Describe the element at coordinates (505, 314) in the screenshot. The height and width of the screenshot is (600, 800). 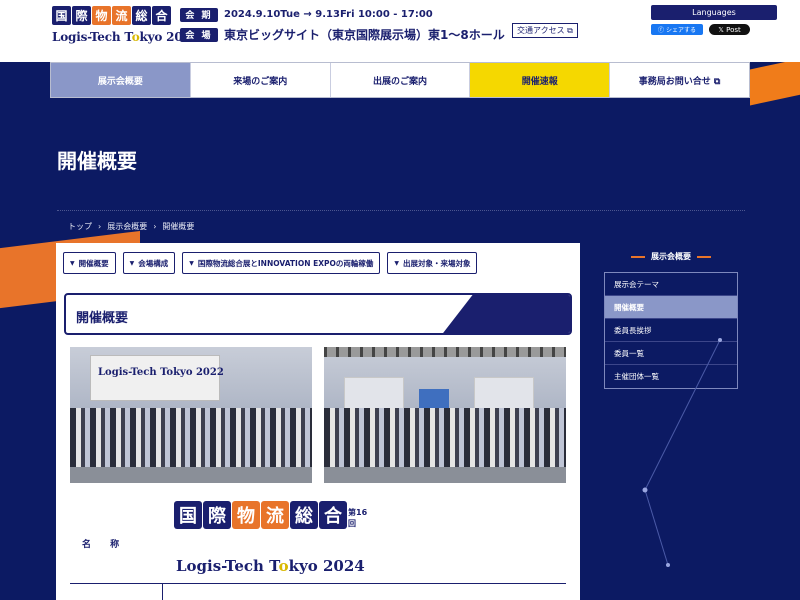
I see `section-title-decor` at that location.